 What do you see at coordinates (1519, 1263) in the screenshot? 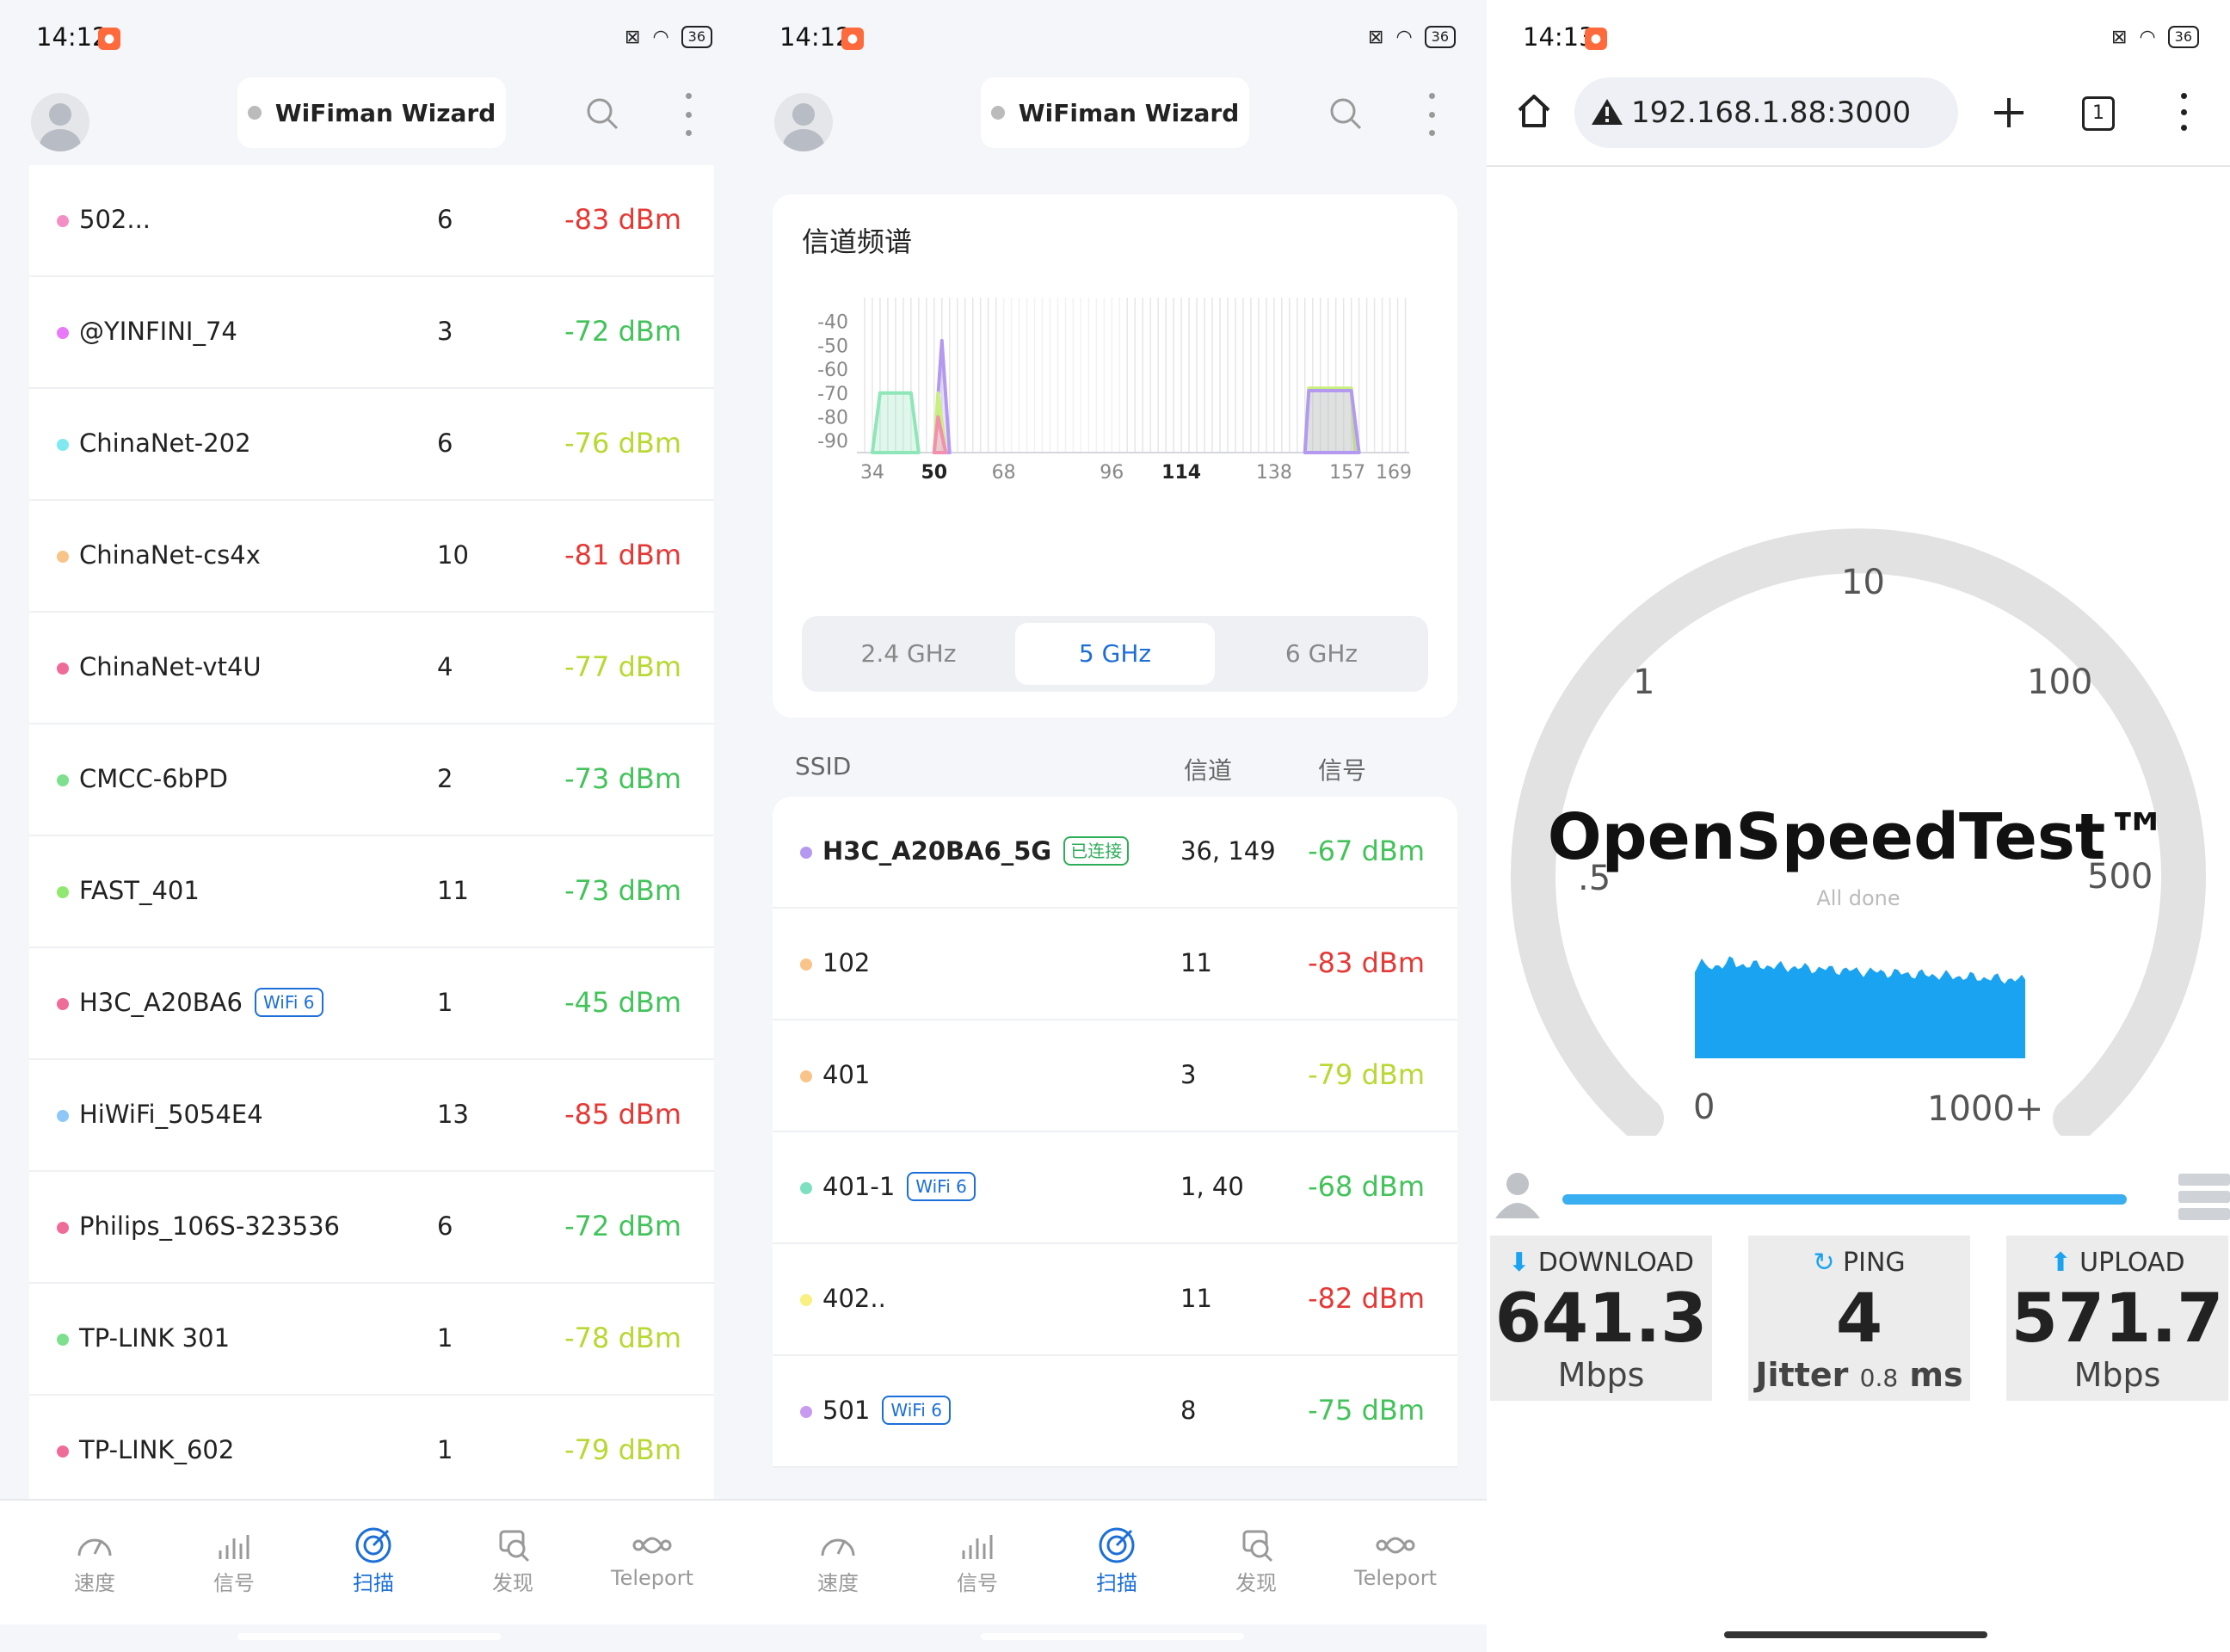
I see `download-arrow-icon: ⬇` at bounding box center [1519, 1263].